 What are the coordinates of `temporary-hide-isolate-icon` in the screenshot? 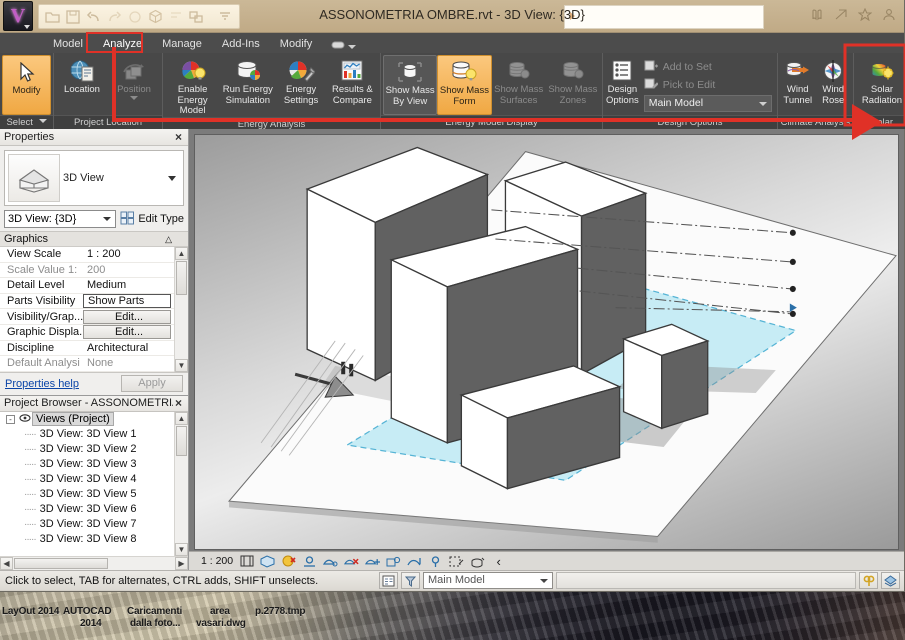 It's located at (435, 561).